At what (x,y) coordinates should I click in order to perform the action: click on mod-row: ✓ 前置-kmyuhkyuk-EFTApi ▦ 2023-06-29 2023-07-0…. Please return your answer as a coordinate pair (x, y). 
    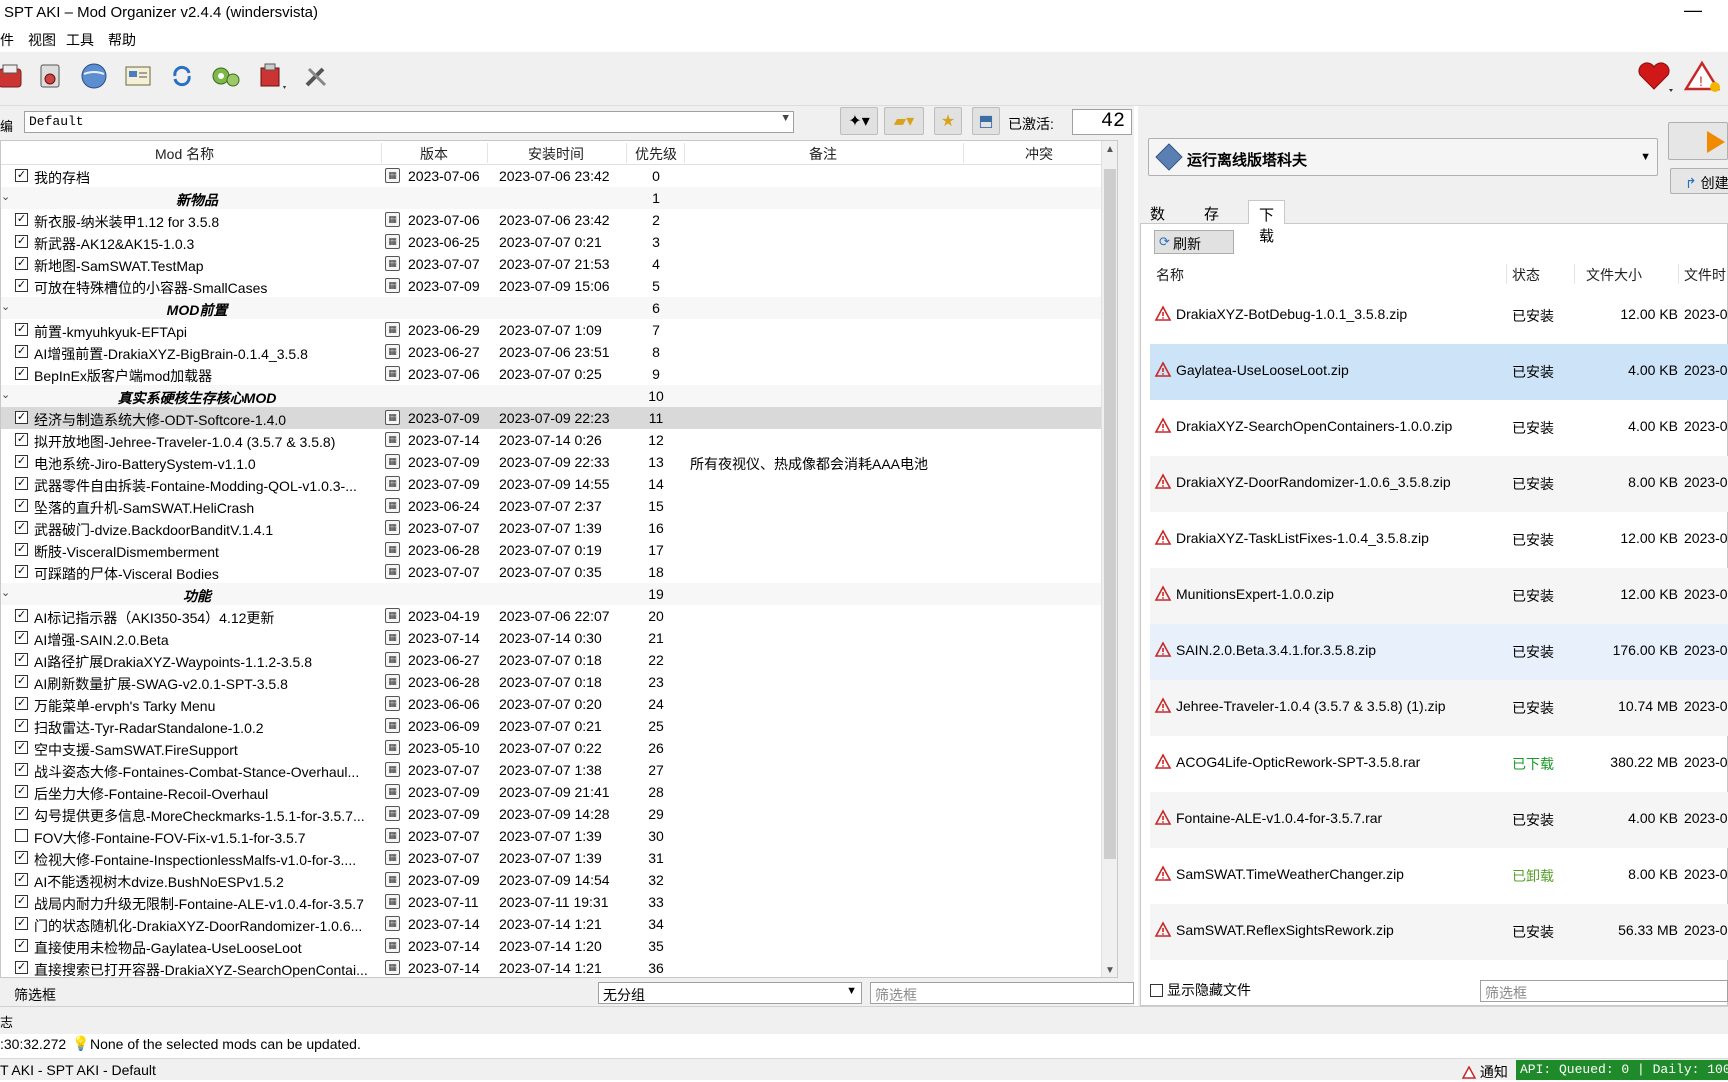
    Looking at the image, I should click on (558, 330).